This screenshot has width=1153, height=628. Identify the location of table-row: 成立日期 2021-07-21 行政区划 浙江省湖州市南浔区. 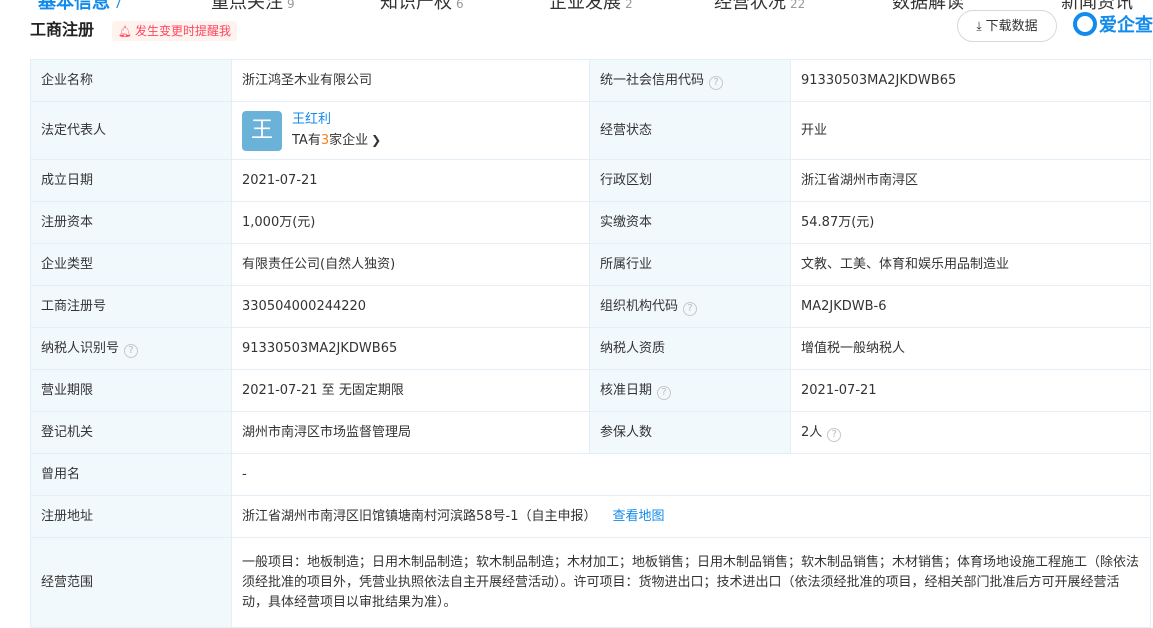
(590, 180).